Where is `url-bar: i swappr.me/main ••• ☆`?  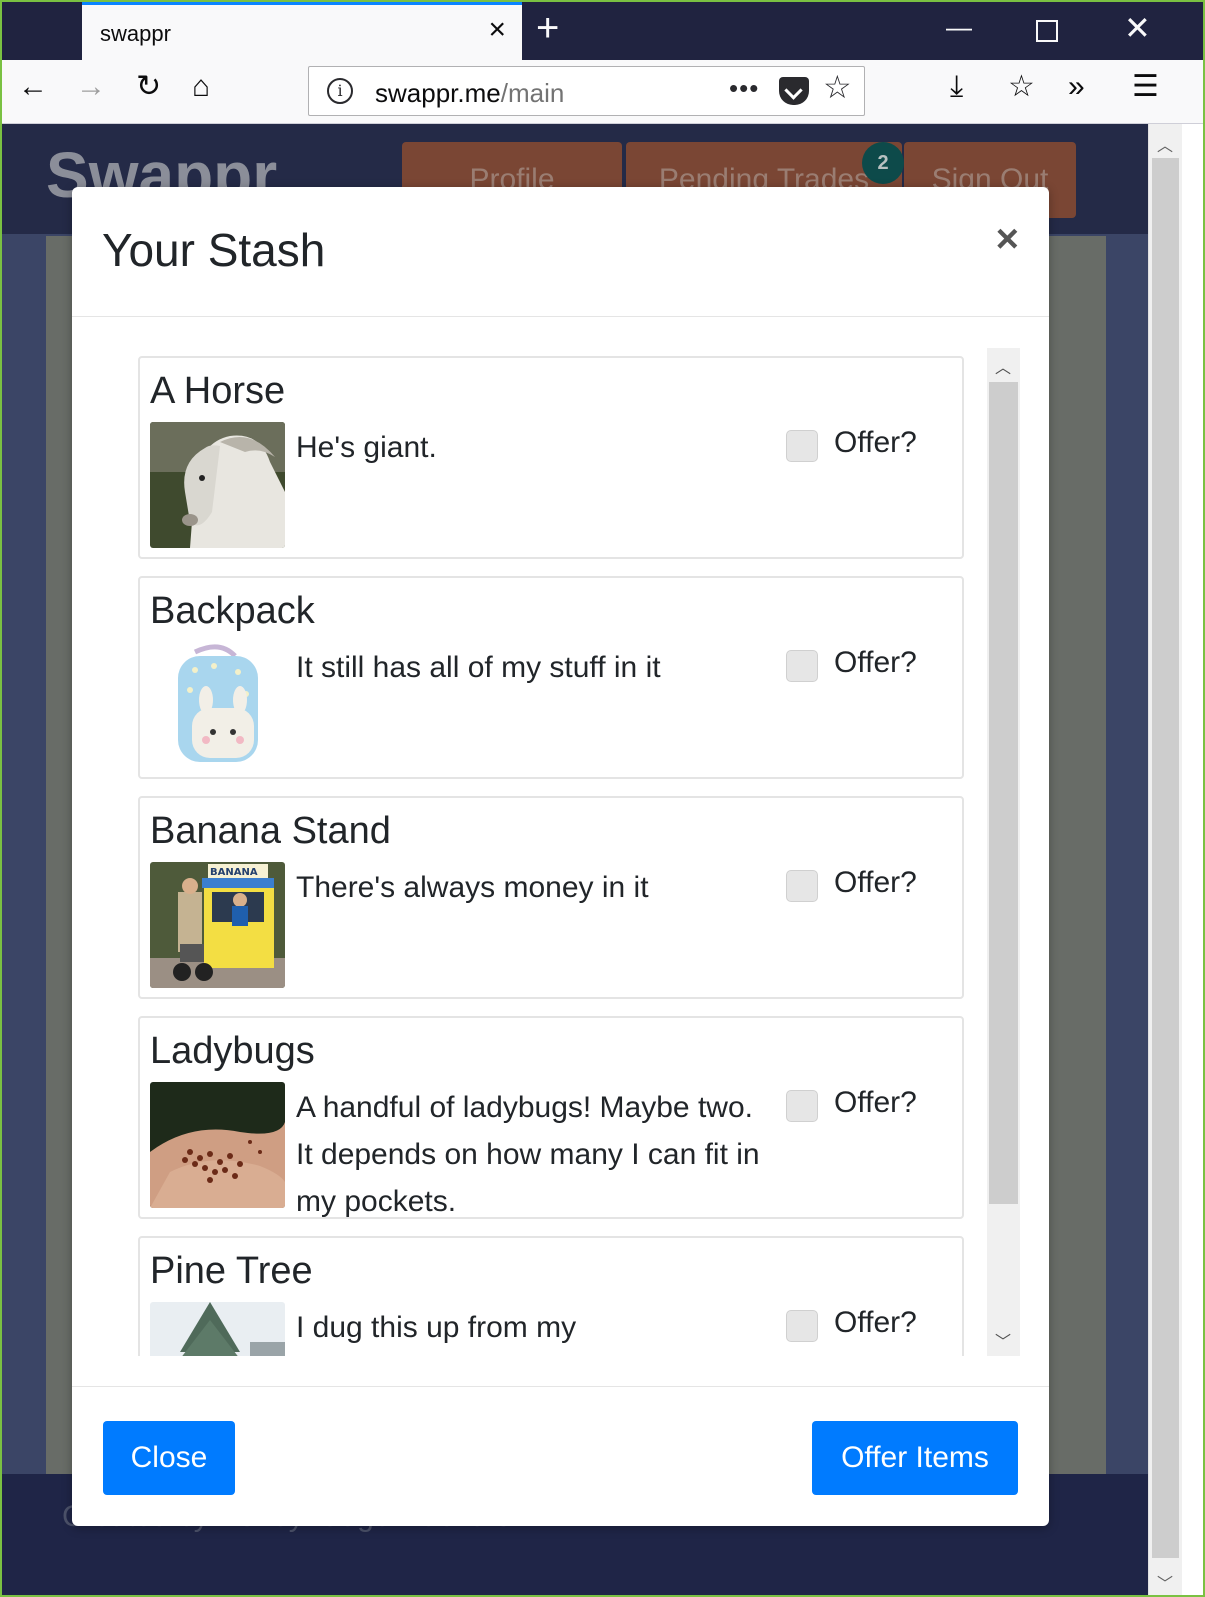
url-bar: i swappr.me/main ••• ☆ is located at coordinates (586, 91).